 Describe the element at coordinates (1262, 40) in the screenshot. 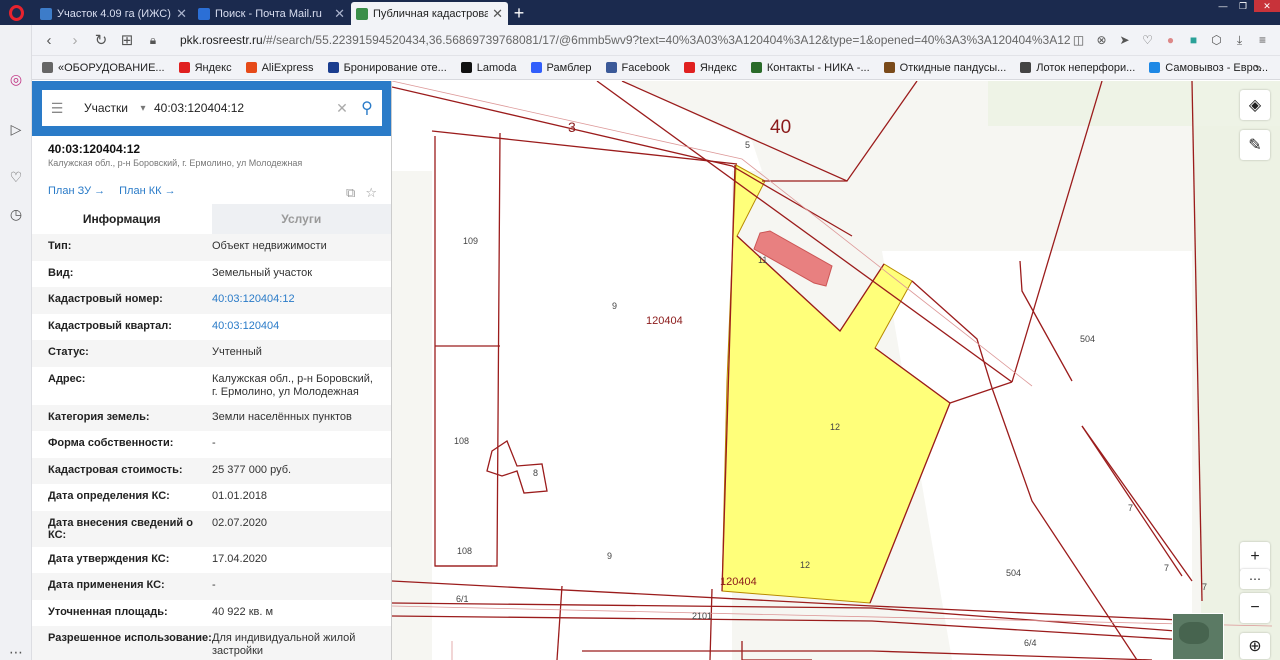

I see `settings-sliders-icon: ≡` at that location.